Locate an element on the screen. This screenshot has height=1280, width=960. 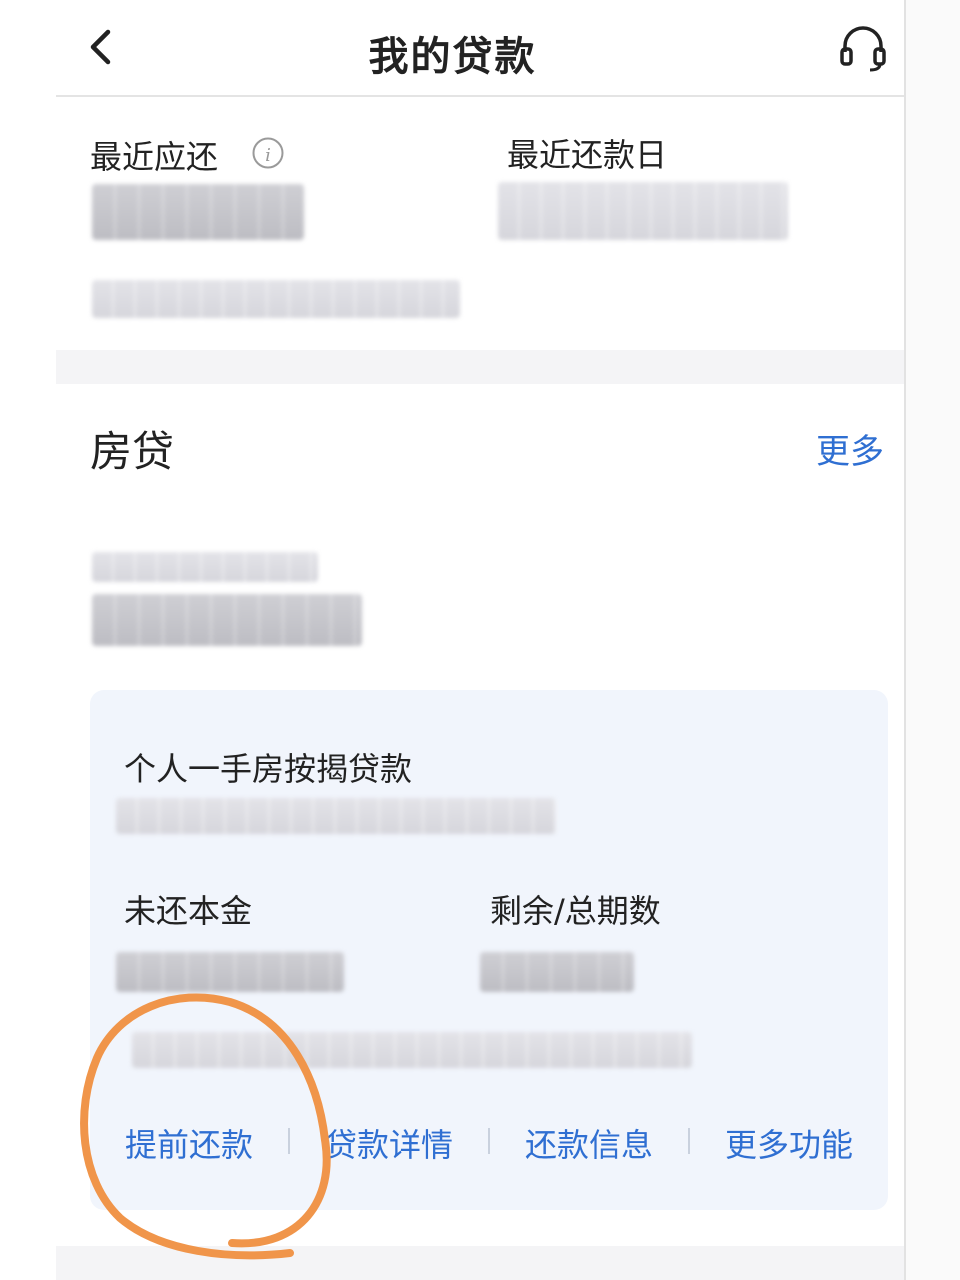
redacted-due-amount is located at coordinates (198, 212).